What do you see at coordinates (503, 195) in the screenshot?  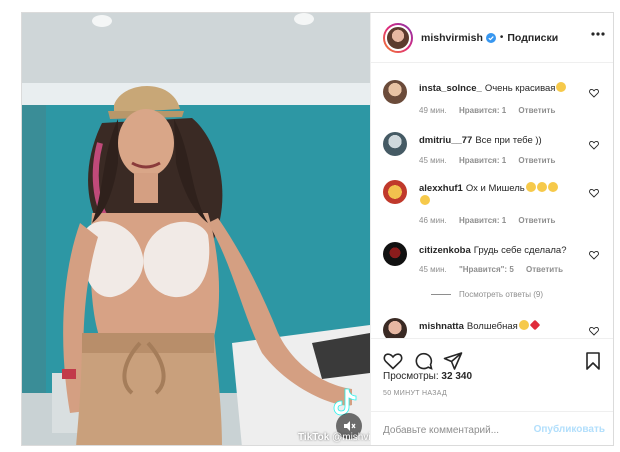 I see `comment-body: alexxhuf1 Ох и Мишель` at bounding box center [503, 195].